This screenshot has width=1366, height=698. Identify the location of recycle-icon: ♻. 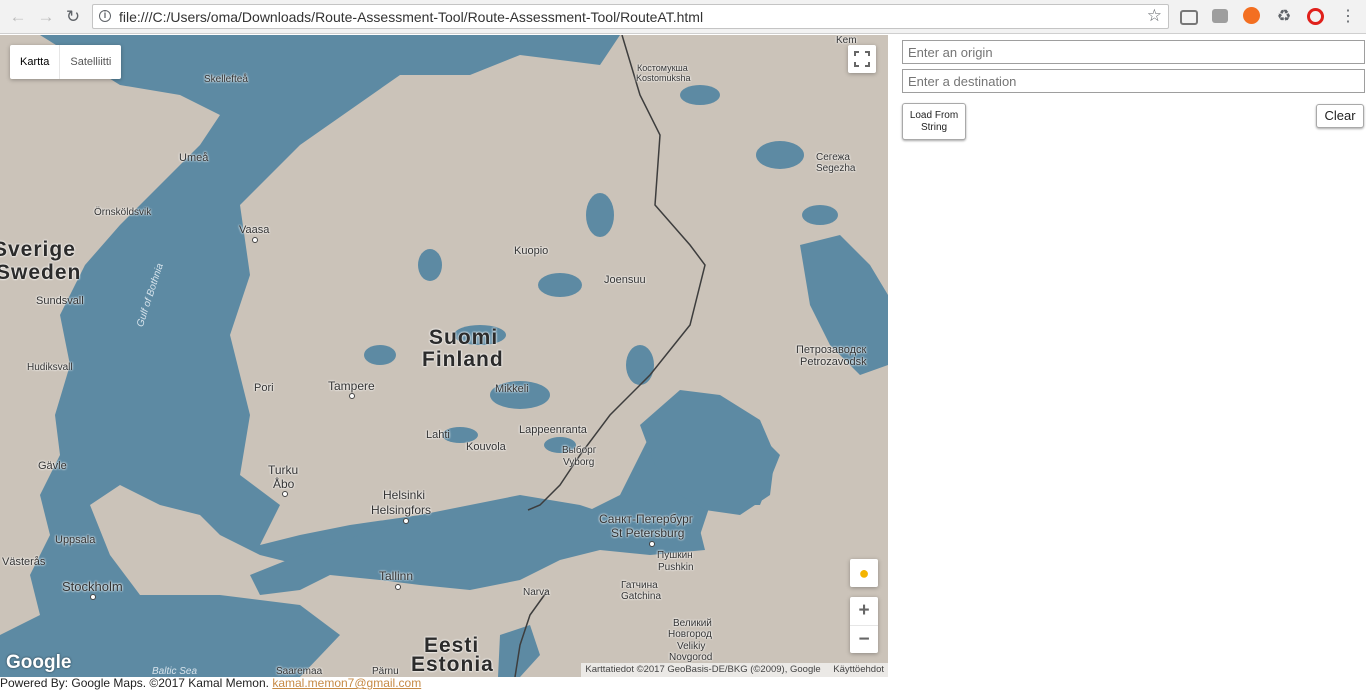
(1284, 17).